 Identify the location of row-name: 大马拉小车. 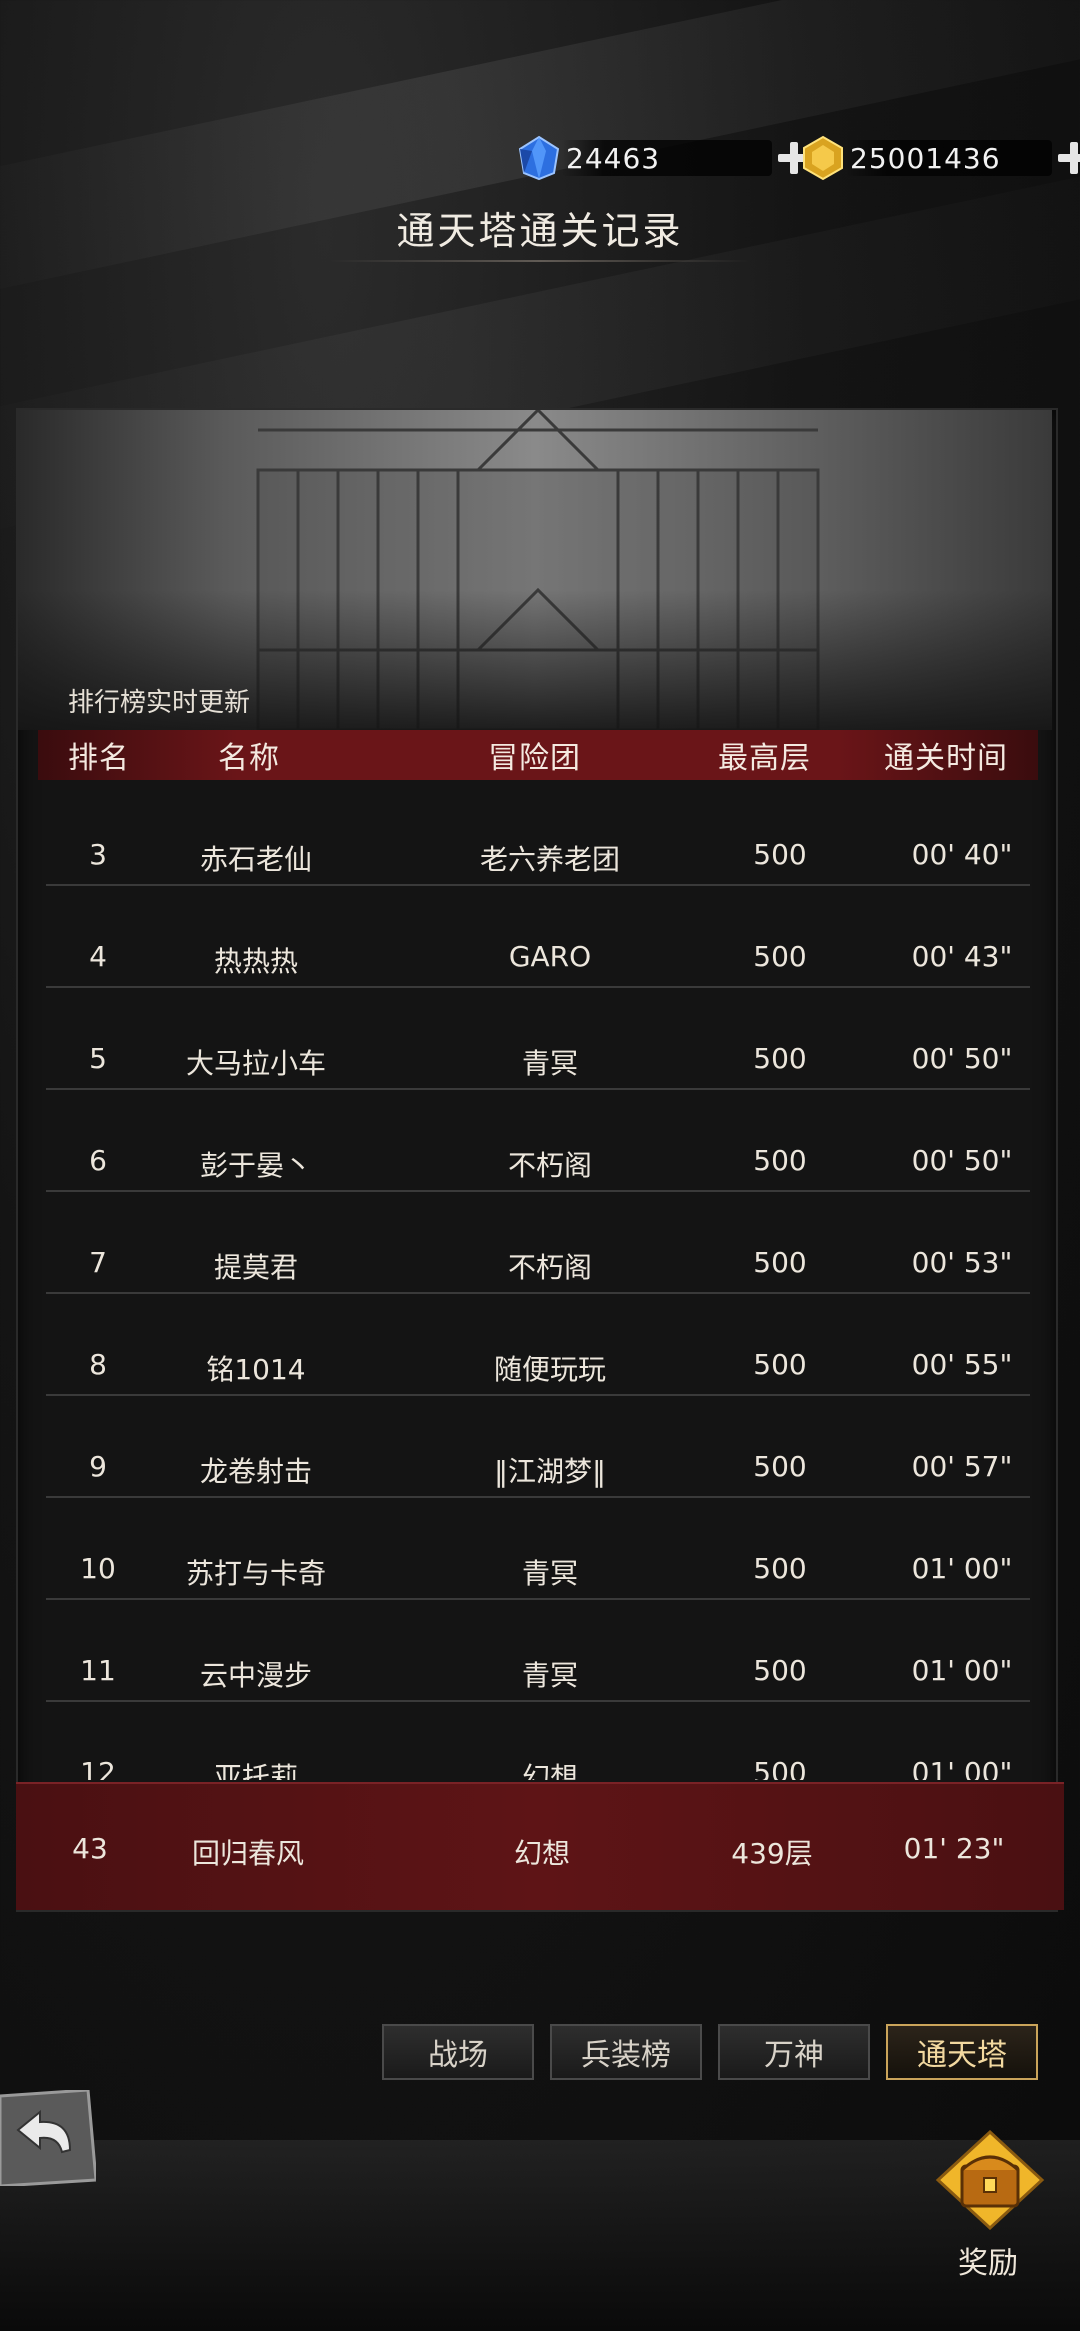
(256, 1063).